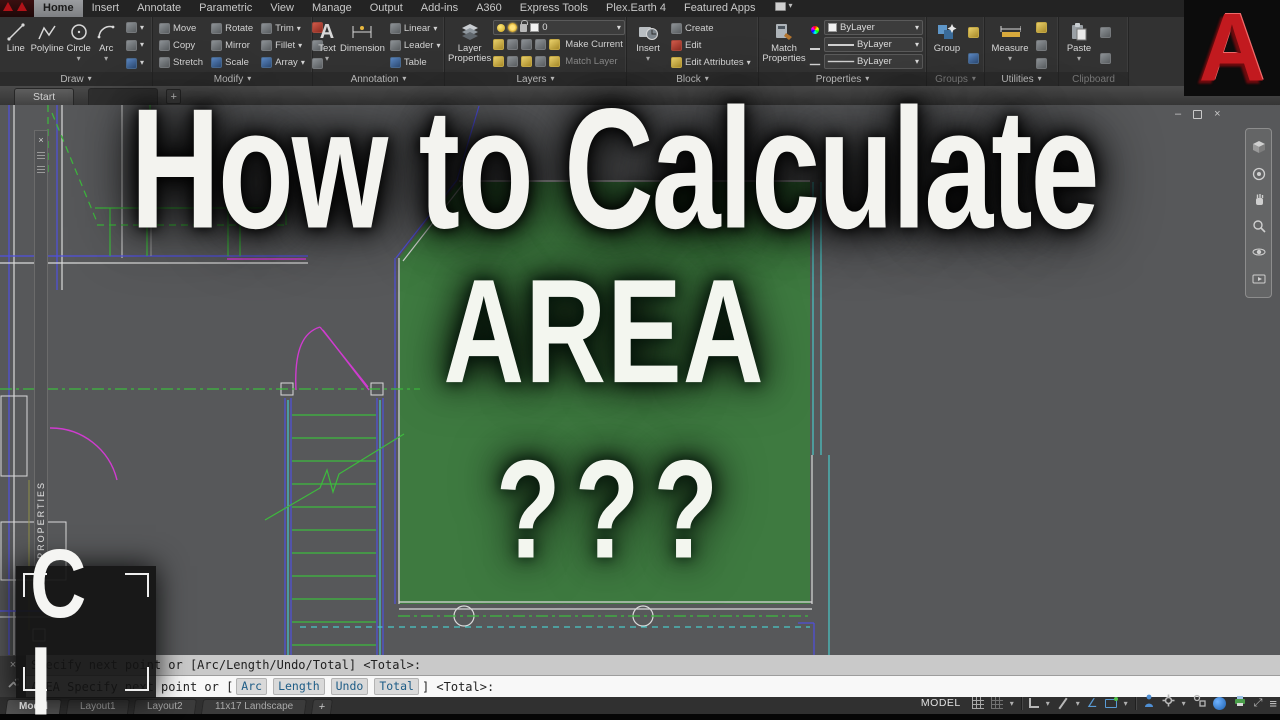 This screenshot has height=720, width=1280. What do you see at coordinates (815, 49) in the screenshot?
I see `lineweight-icon` at bounding box center [815, 49].